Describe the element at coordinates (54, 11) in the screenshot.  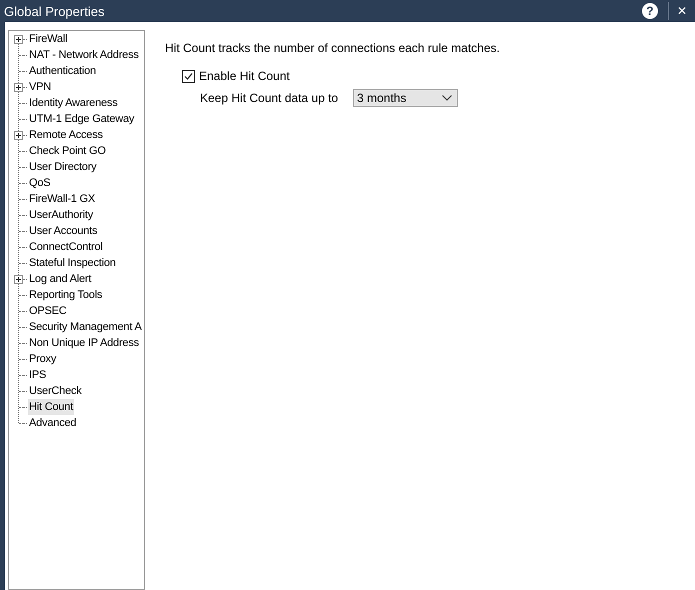
I see `window-title: Global Properties` at that location.